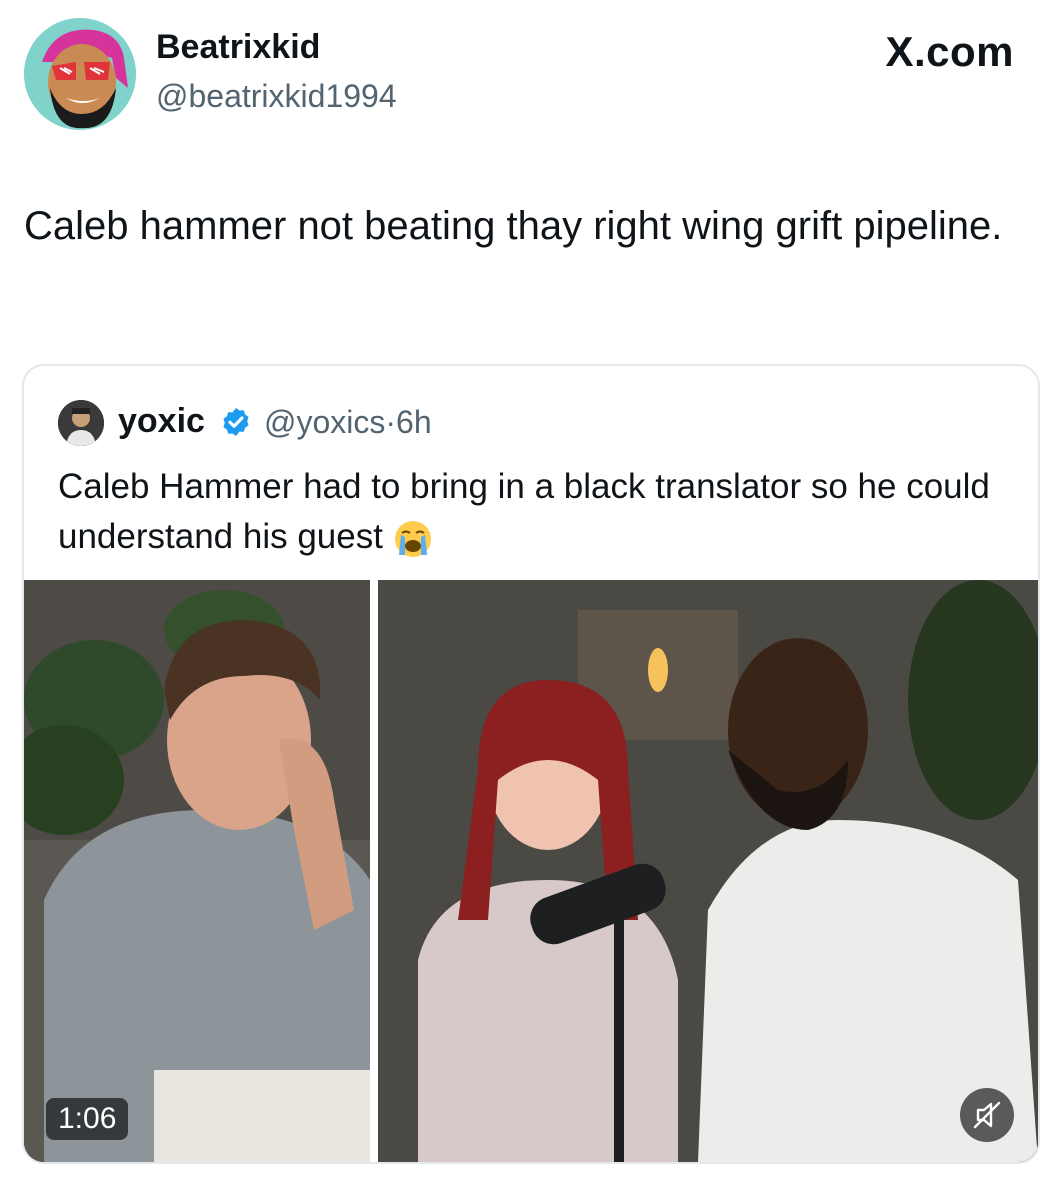 The image size is (1060, 1200). I want to click on mute-button, so click(987, 1115).